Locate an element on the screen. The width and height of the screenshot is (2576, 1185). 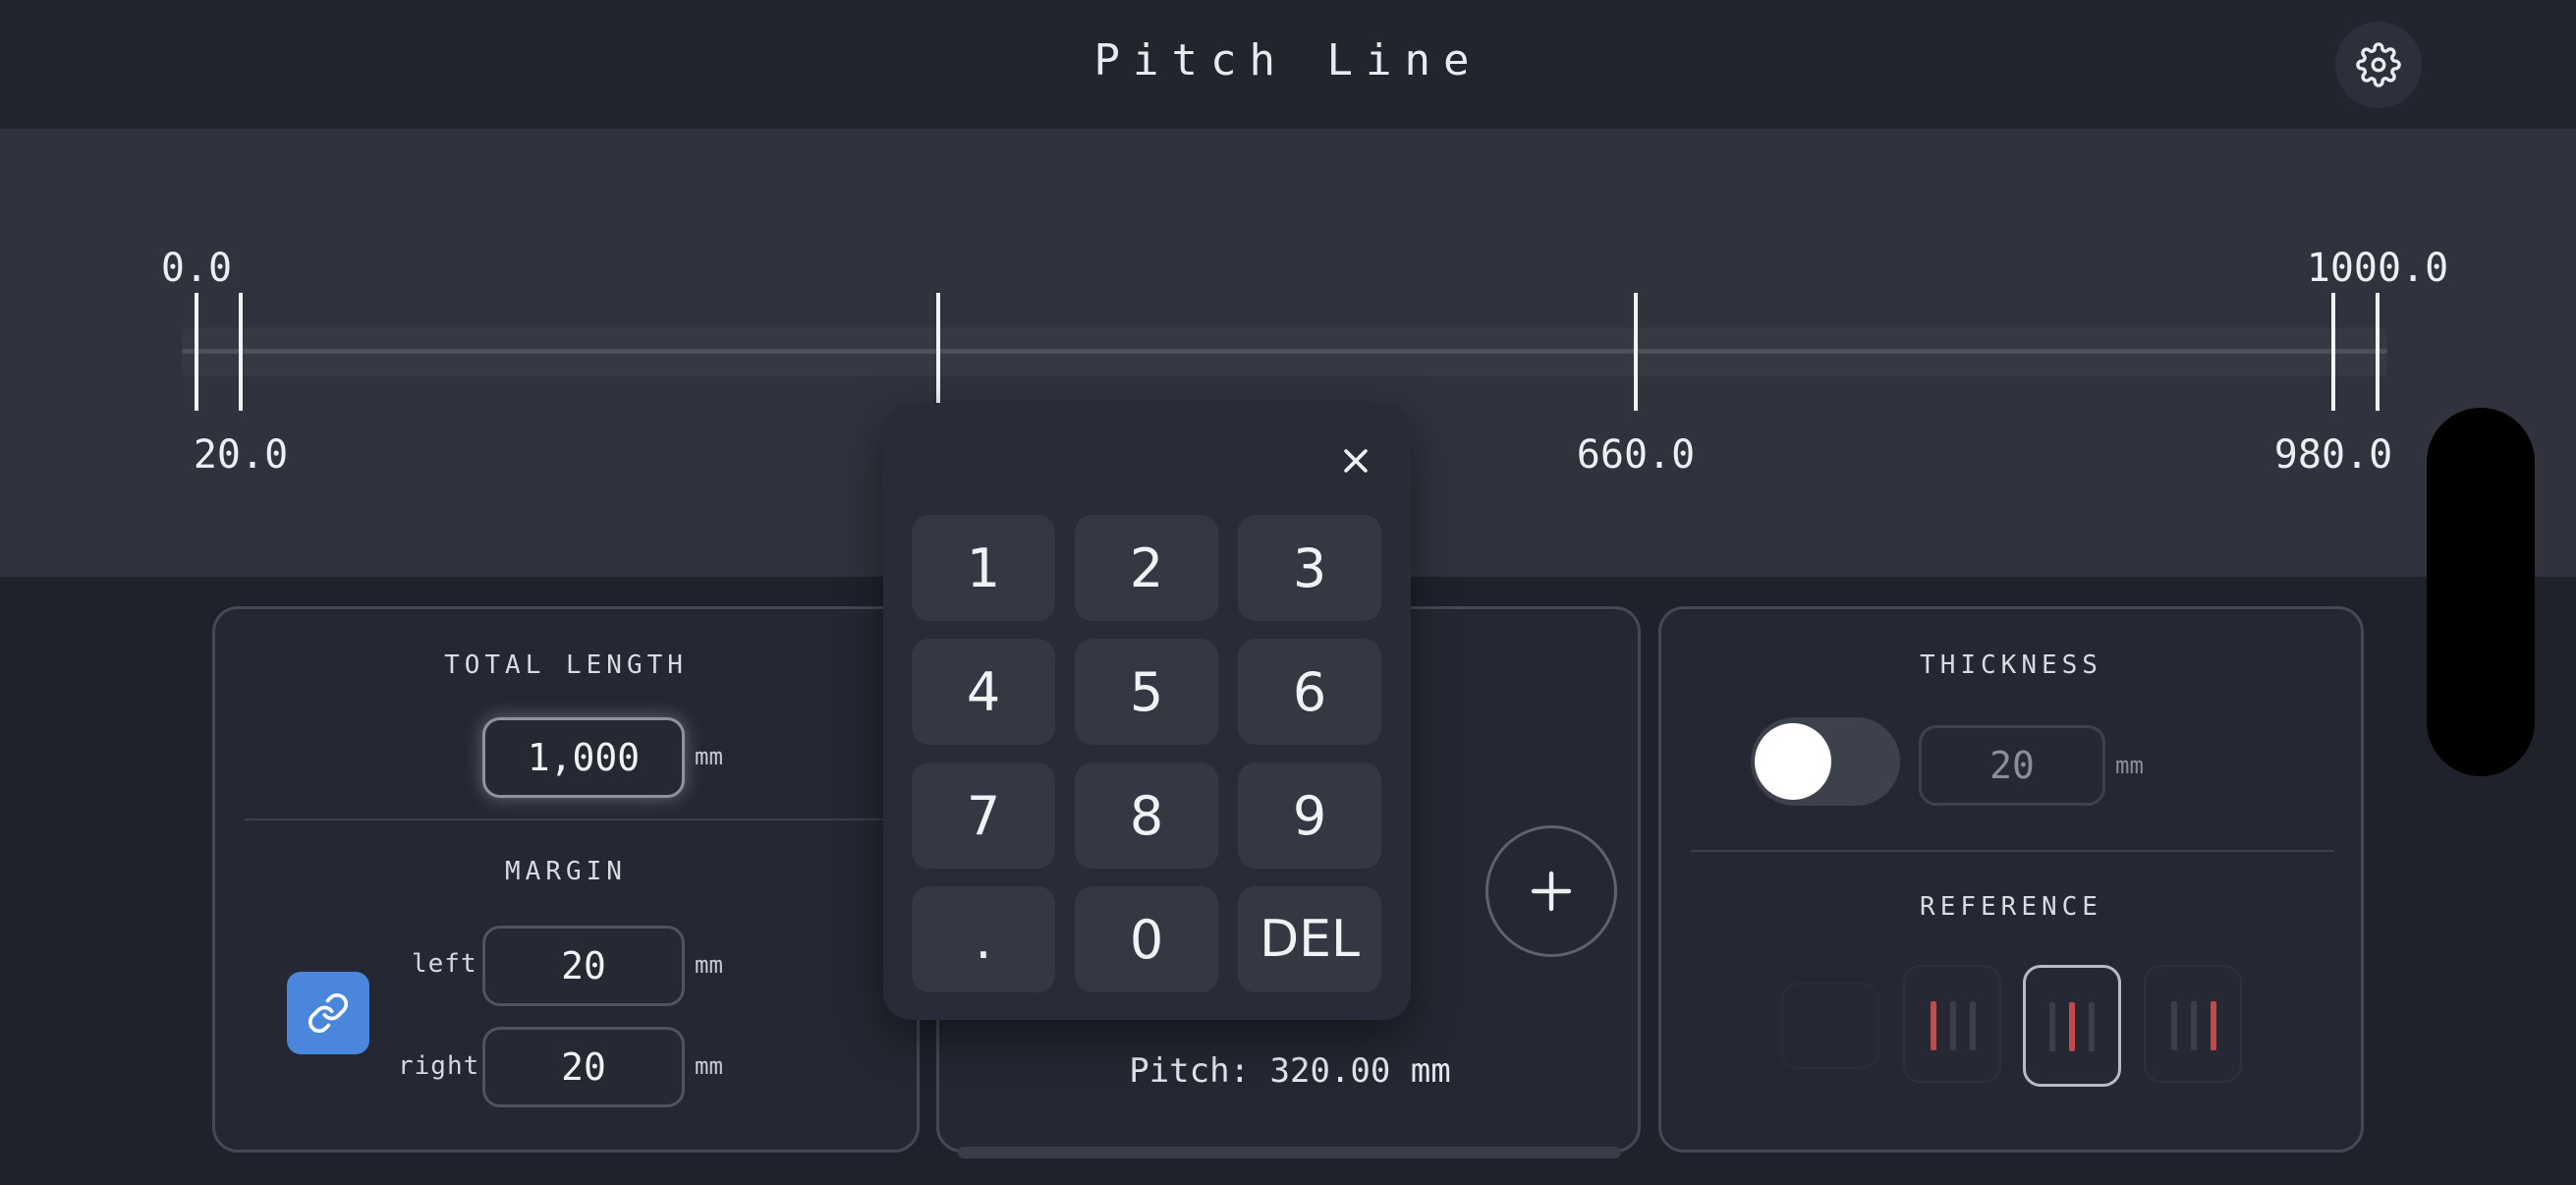
margin-title: MARGIN is located at coordinates (566, 872).